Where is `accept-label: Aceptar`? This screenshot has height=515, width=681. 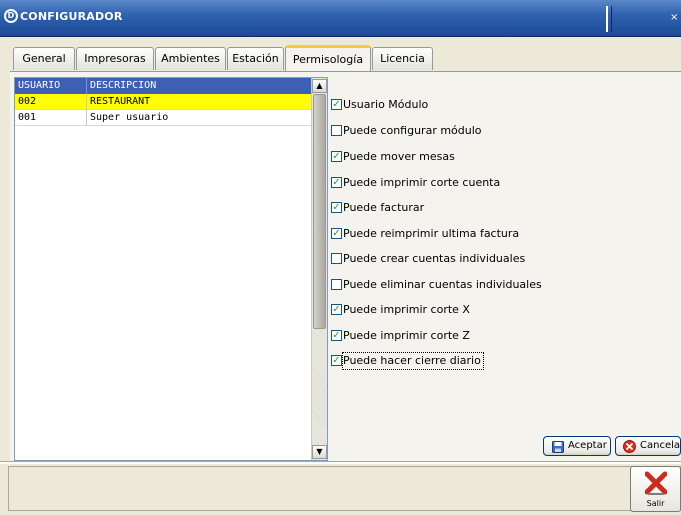
accept-label: Aceptar is located at coordinates (587, 445).